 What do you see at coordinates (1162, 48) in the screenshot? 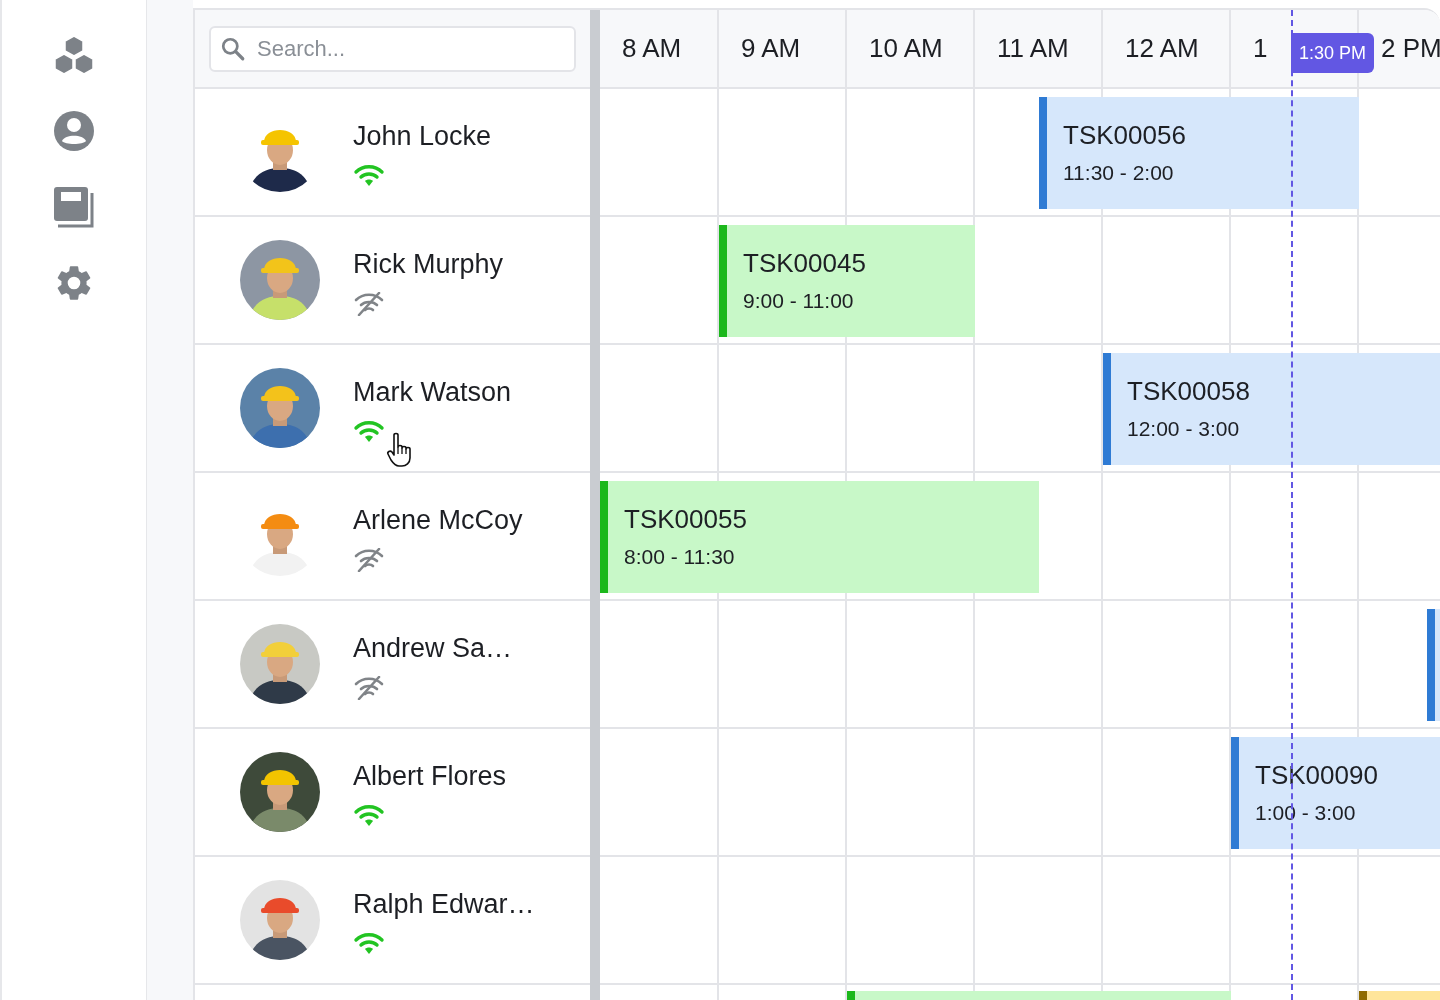
I see `hour-label: 12 AM` at bounding box center [1162, 48].